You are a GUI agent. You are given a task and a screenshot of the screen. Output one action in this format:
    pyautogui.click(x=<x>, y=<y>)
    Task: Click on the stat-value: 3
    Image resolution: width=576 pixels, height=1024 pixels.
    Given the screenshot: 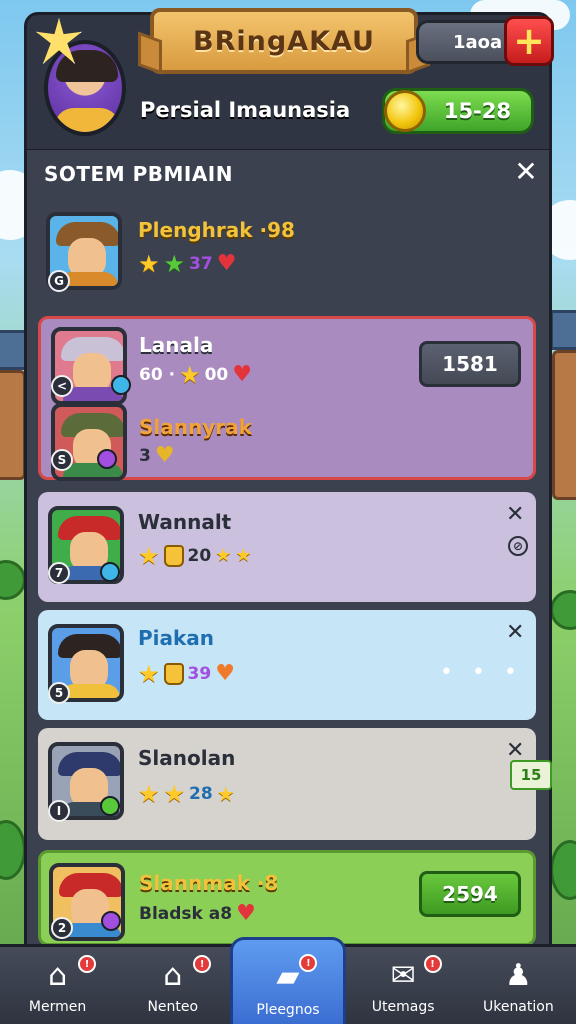 What is the action you would take?
    pyautogui.click(x=145, y=456)
    